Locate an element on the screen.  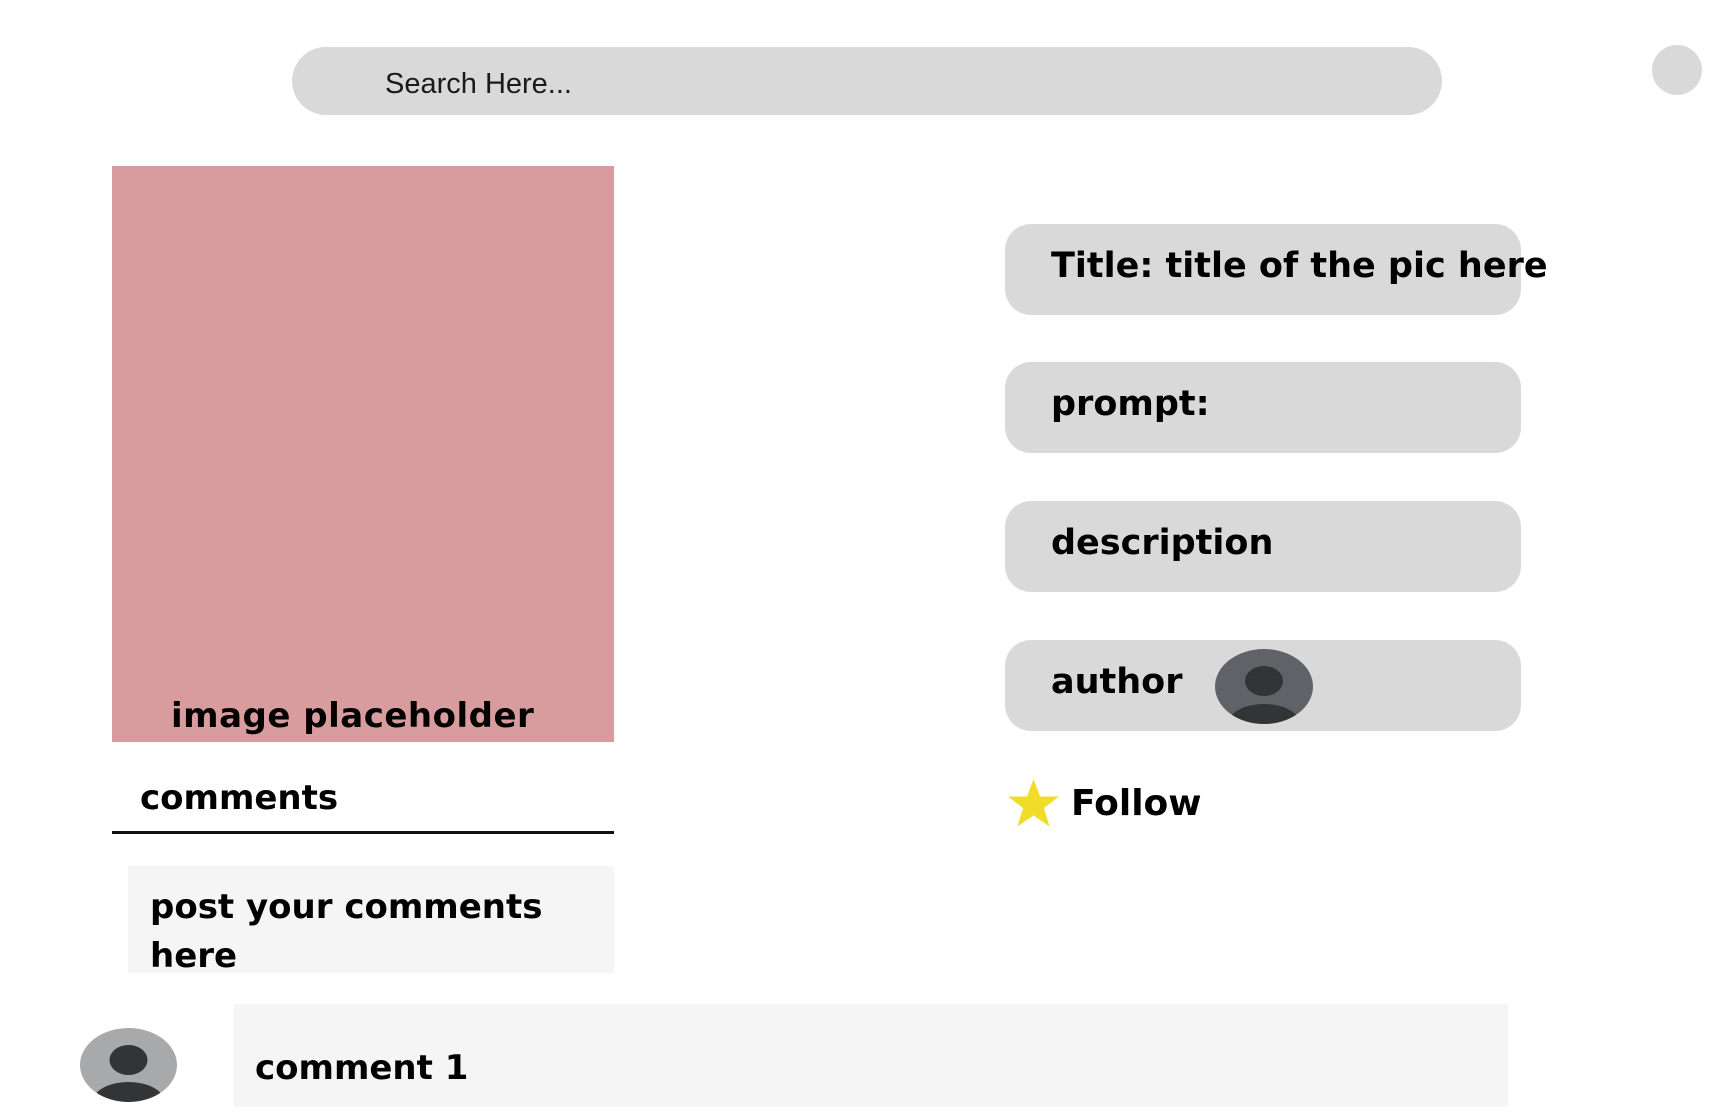
description-field: description is located at coordinates (1263, 546).